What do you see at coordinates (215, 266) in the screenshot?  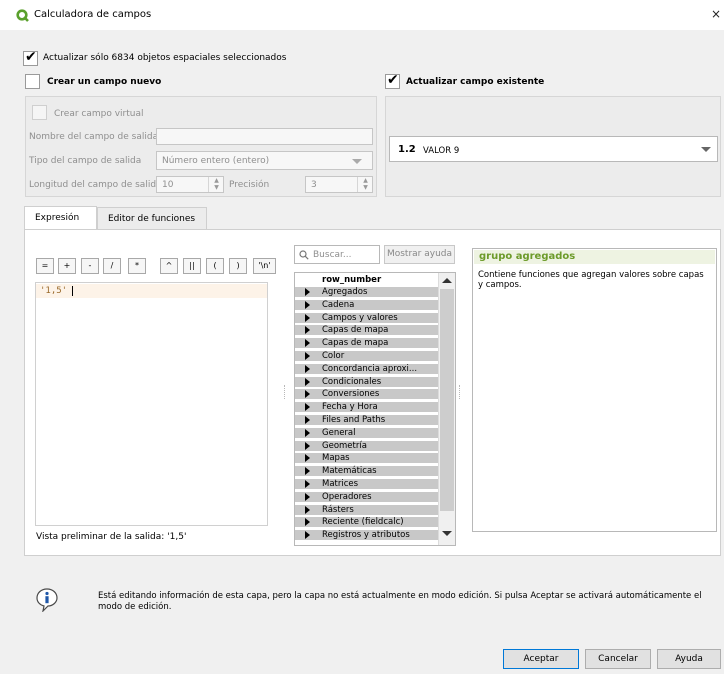 I see `operator-button-open-paren: (` at bounding box center [215, 266].